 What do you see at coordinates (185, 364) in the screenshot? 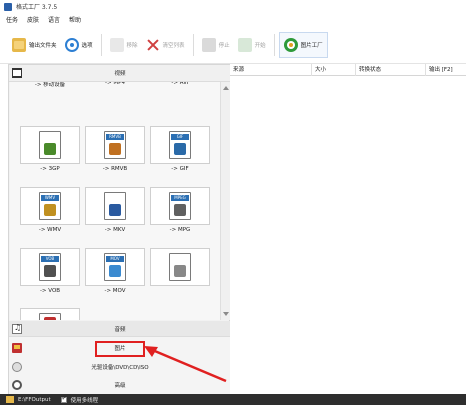
I see `annotation-arrow` at bounding box center [185, 364].